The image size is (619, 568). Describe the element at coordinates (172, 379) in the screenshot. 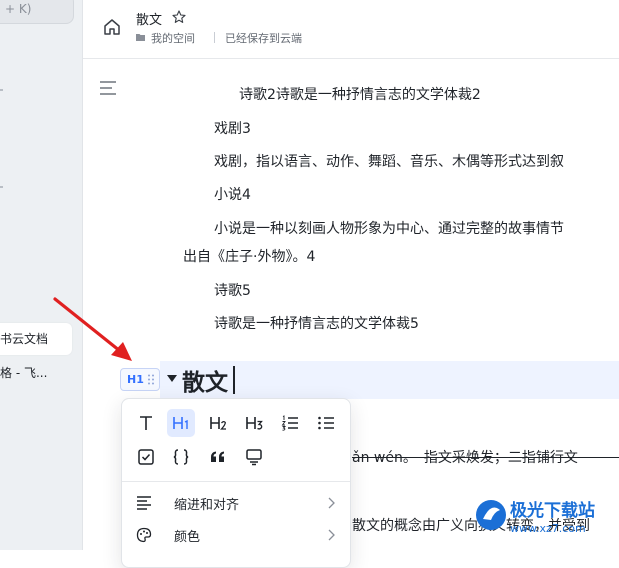

I see `collapse-triangle-icon` at that location.